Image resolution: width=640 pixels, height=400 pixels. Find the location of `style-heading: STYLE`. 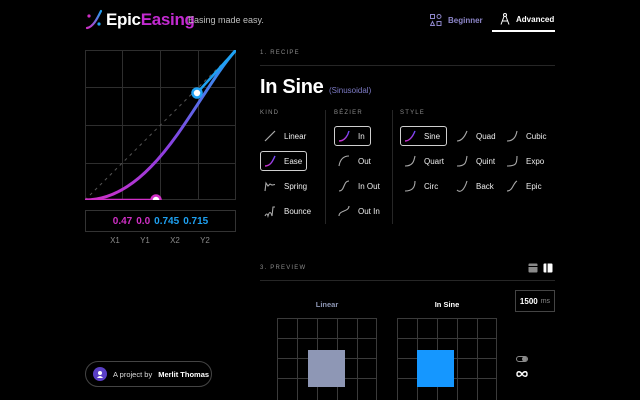

style-heading: STYLE is located at coordinates (413, 113).